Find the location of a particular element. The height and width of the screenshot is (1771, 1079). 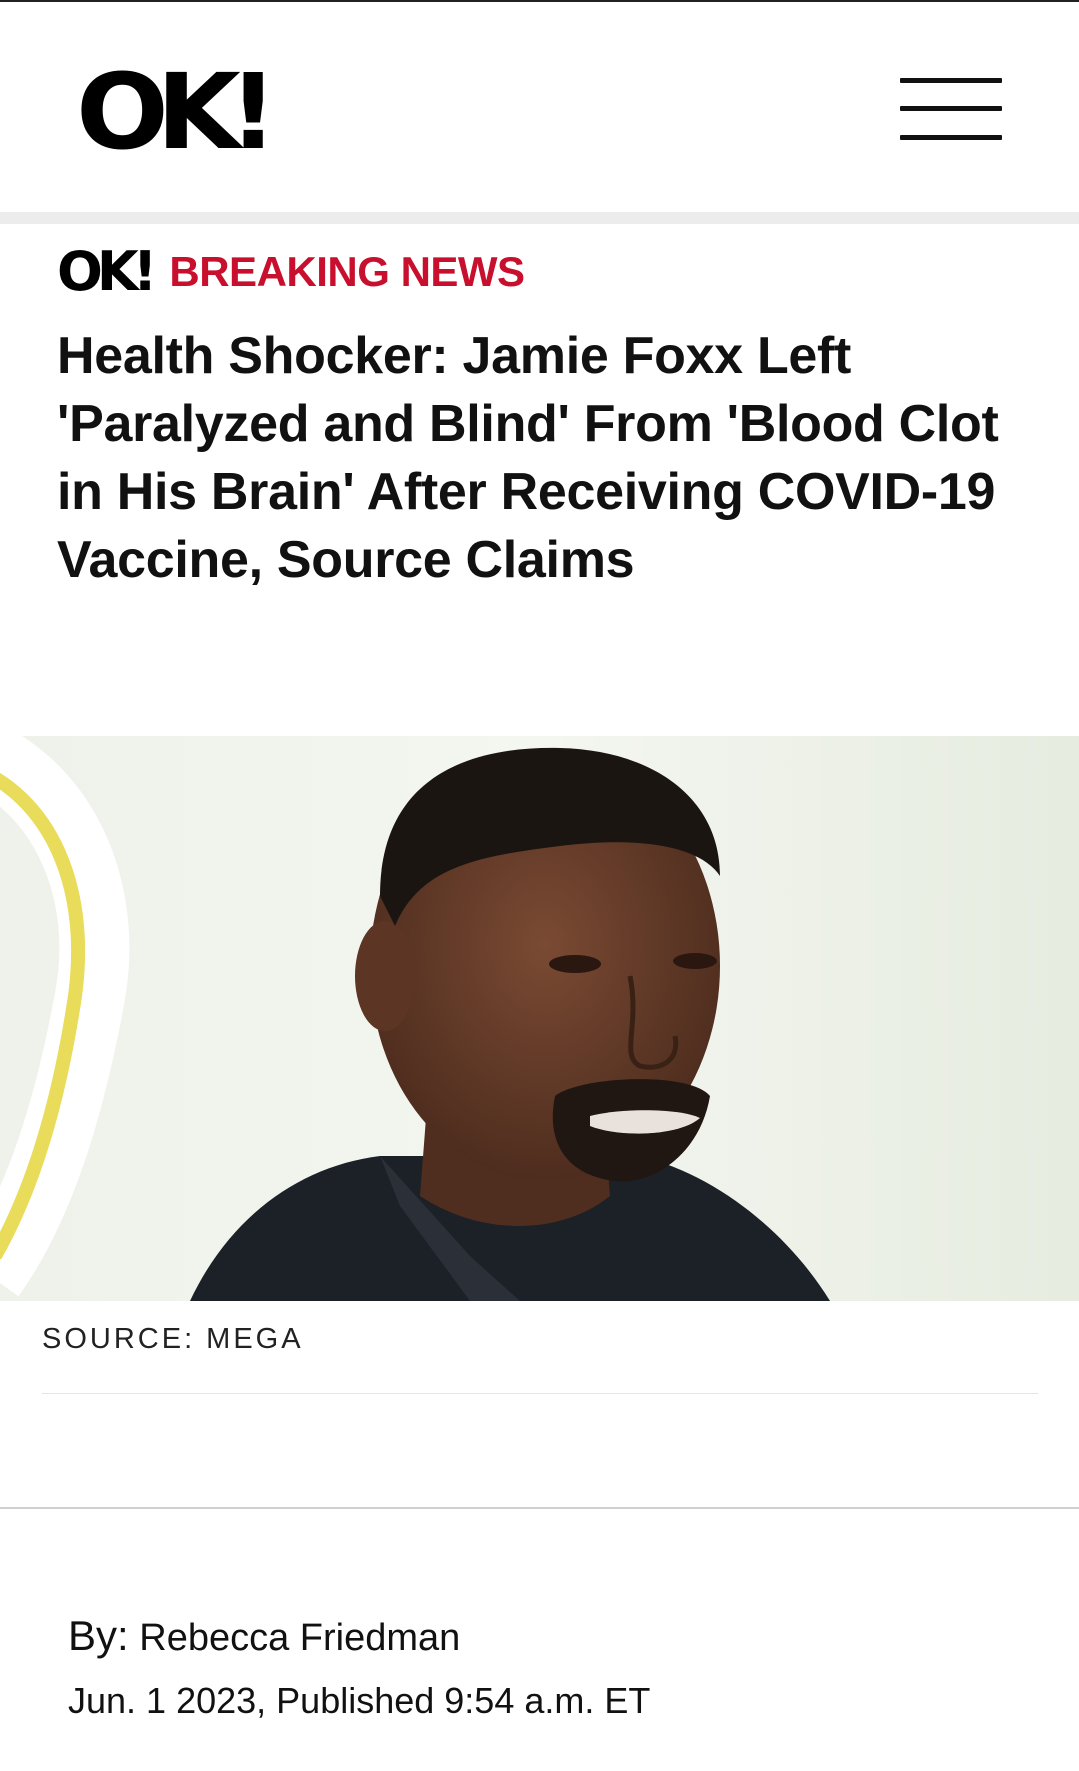

kicker-label: BREAKING NEWS is located at coordinates (347, 271).